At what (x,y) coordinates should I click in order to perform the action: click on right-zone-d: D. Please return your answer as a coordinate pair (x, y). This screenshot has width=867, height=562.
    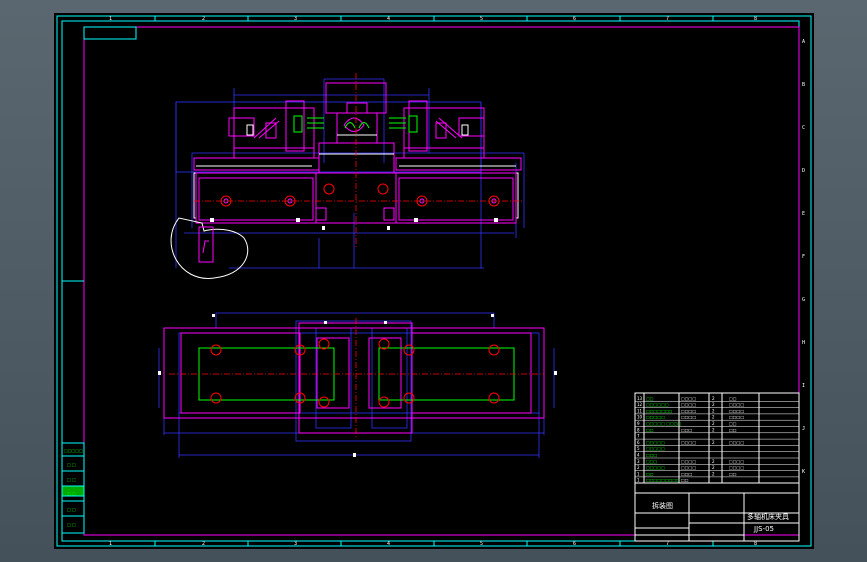
    Looking at the image, I should click on (803, 171).